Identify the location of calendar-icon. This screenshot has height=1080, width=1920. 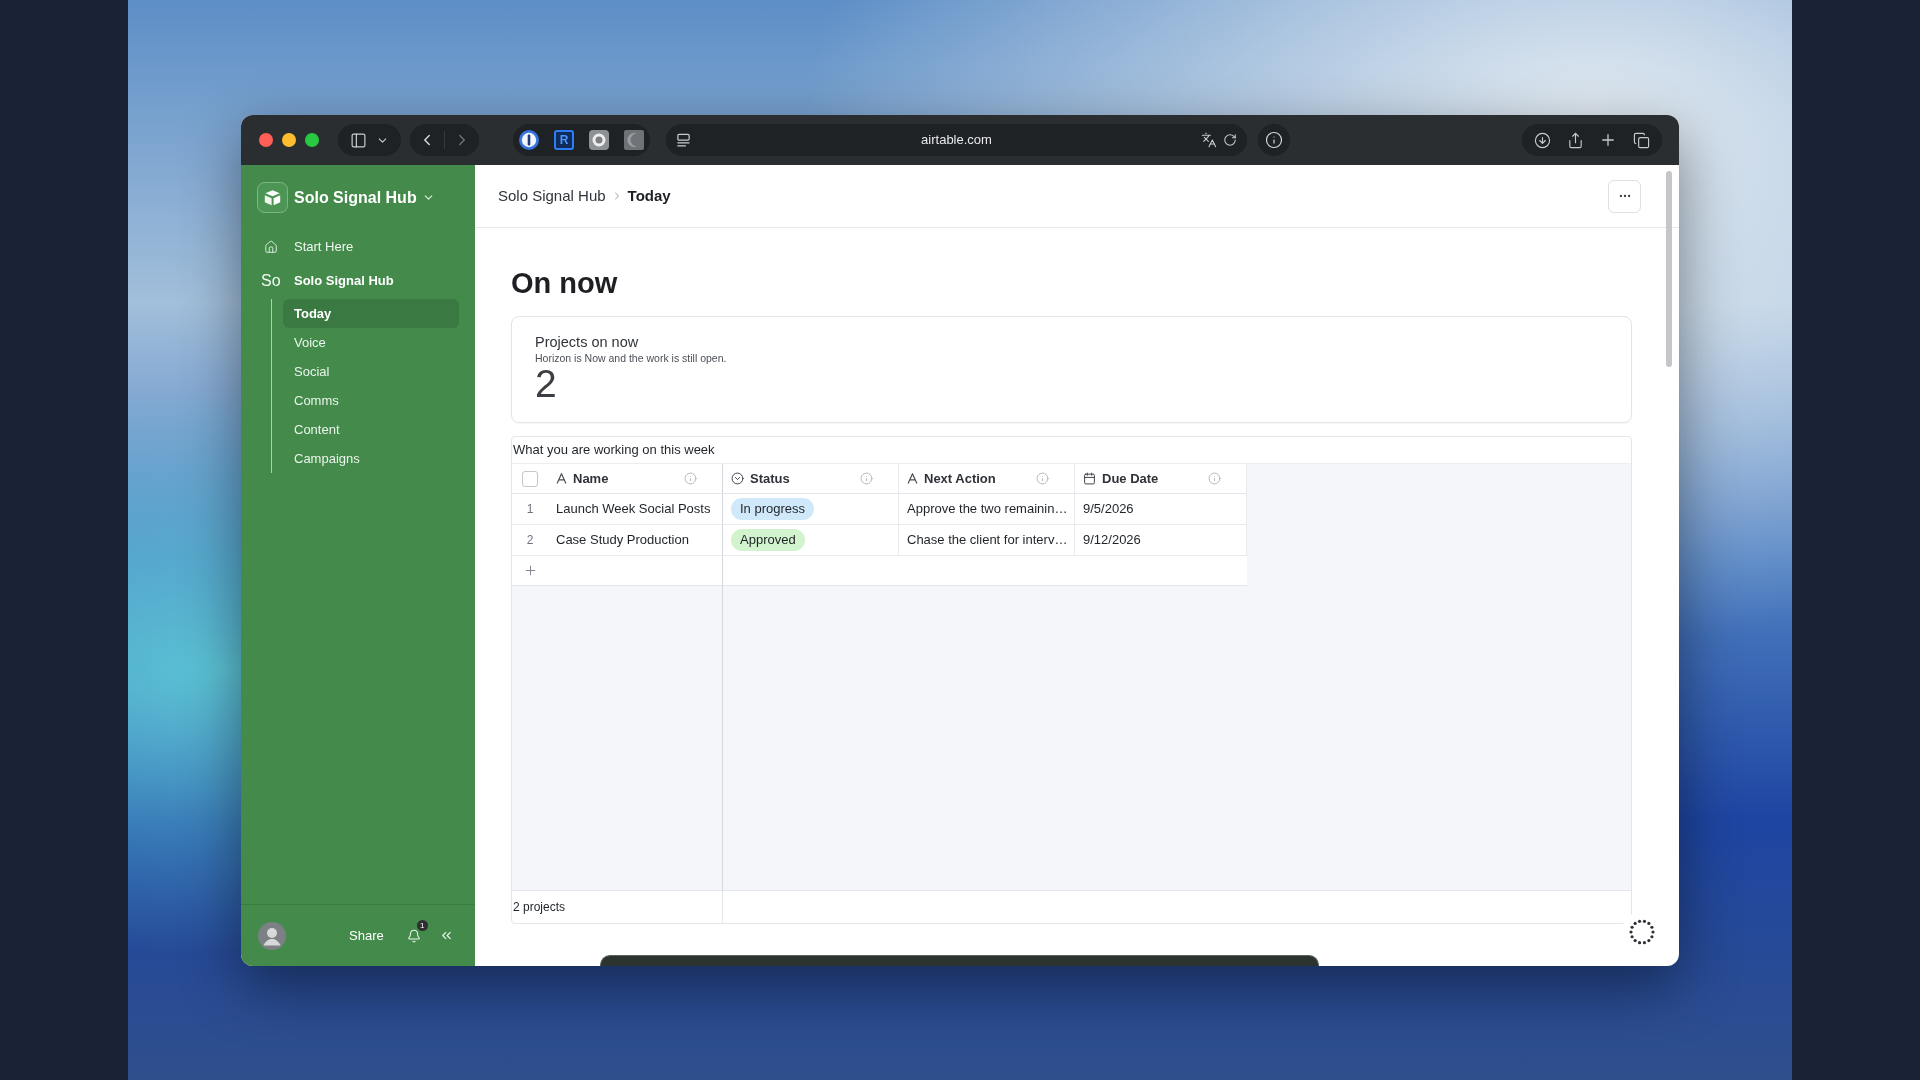
(1089, 478).